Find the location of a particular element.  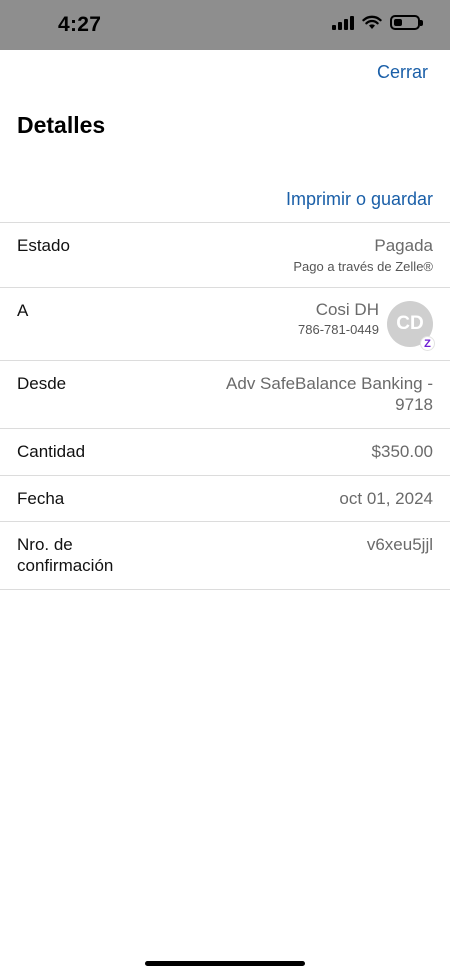

estado-subtext: Pago a través de Zelle® is located at coordinates (363, 266).